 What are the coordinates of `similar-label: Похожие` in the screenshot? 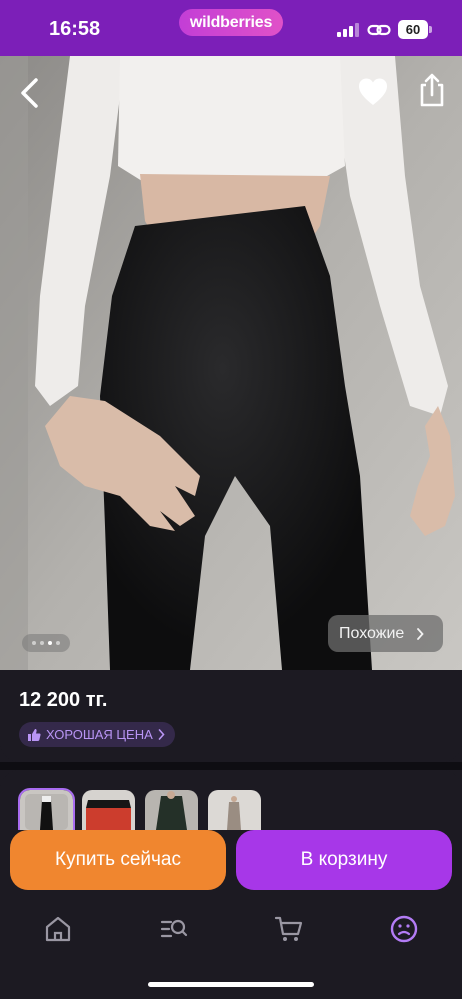 It's located at (372, 633).